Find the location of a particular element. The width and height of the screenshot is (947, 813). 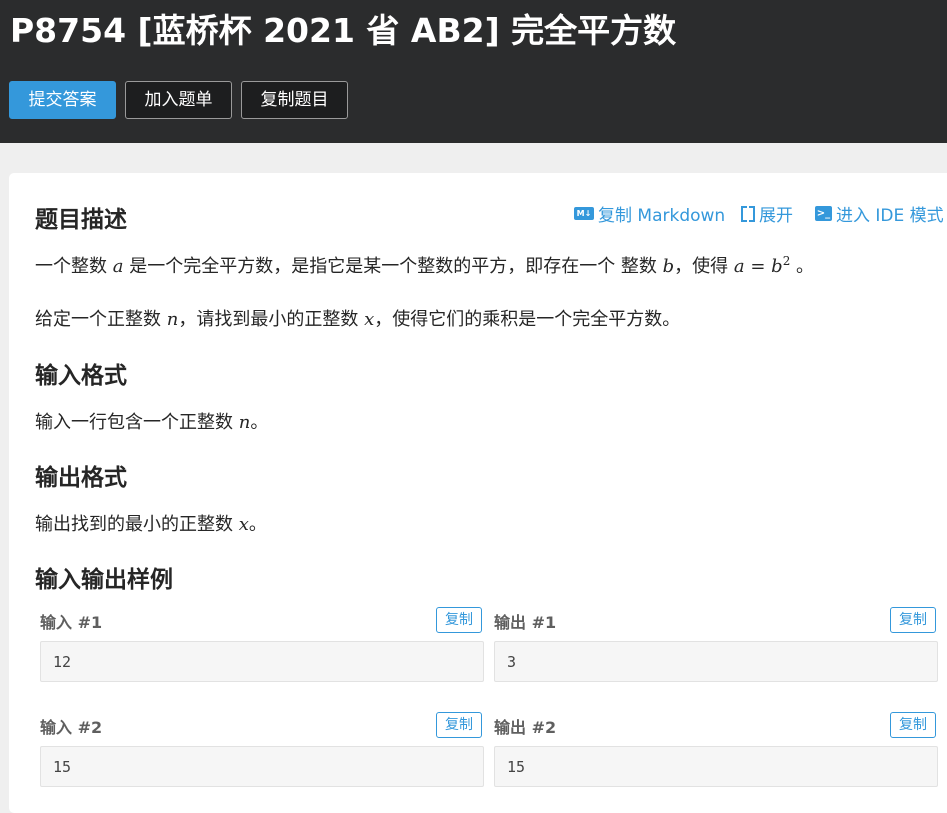

page-title: P8754 [蓝桥杯 2021 省 AB2] 完全平方数 is located at coordinates (343, 30).